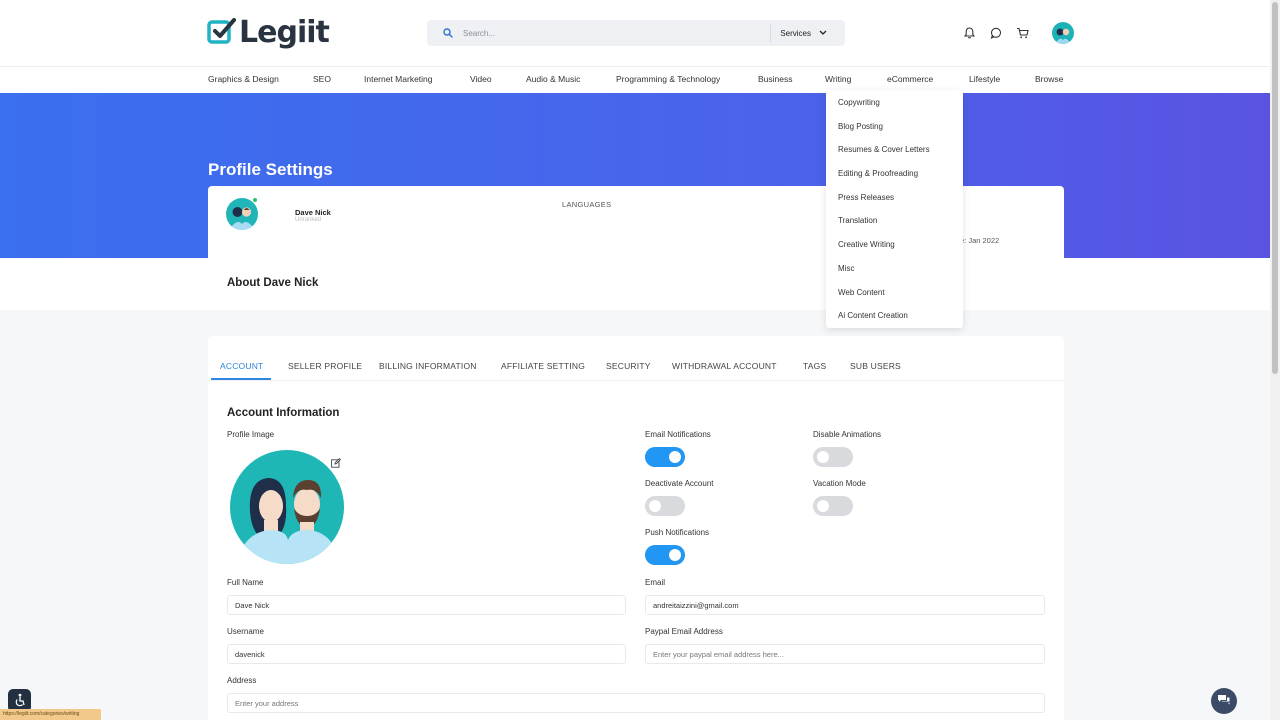 This screenshot has width=1280, height=720. Describe the element at coordinates (859, 102) in the screenshot. I see `dropdown-item-copywriting: Copywriting` at that location.